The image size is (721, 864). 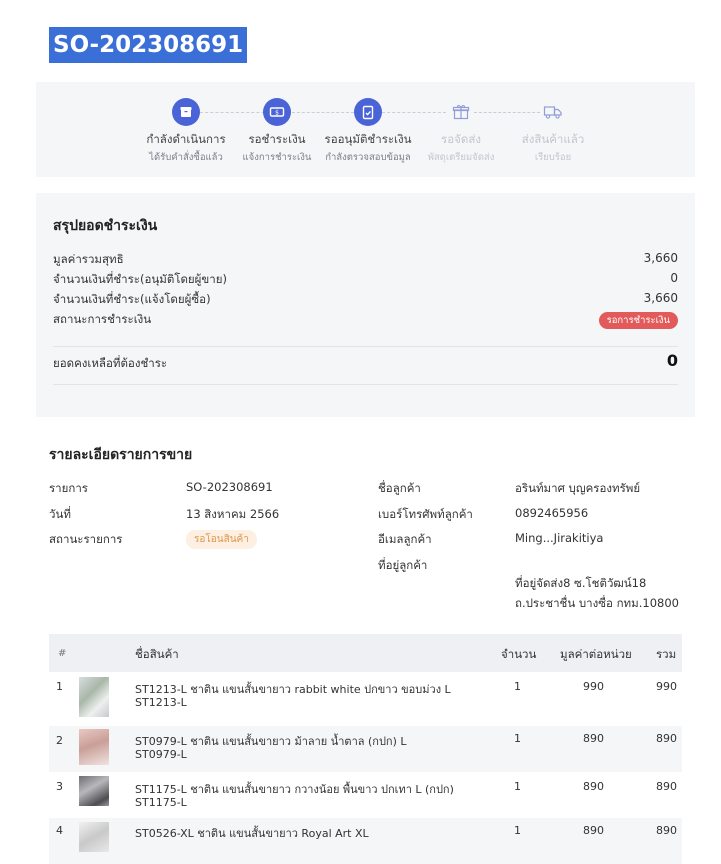 What do you see at coordinates (186, 157) in the screenshot?
I see `step-sublabel: ได้รับคำสั่งซื้อแล้ว` at bounding box center [186, 157].